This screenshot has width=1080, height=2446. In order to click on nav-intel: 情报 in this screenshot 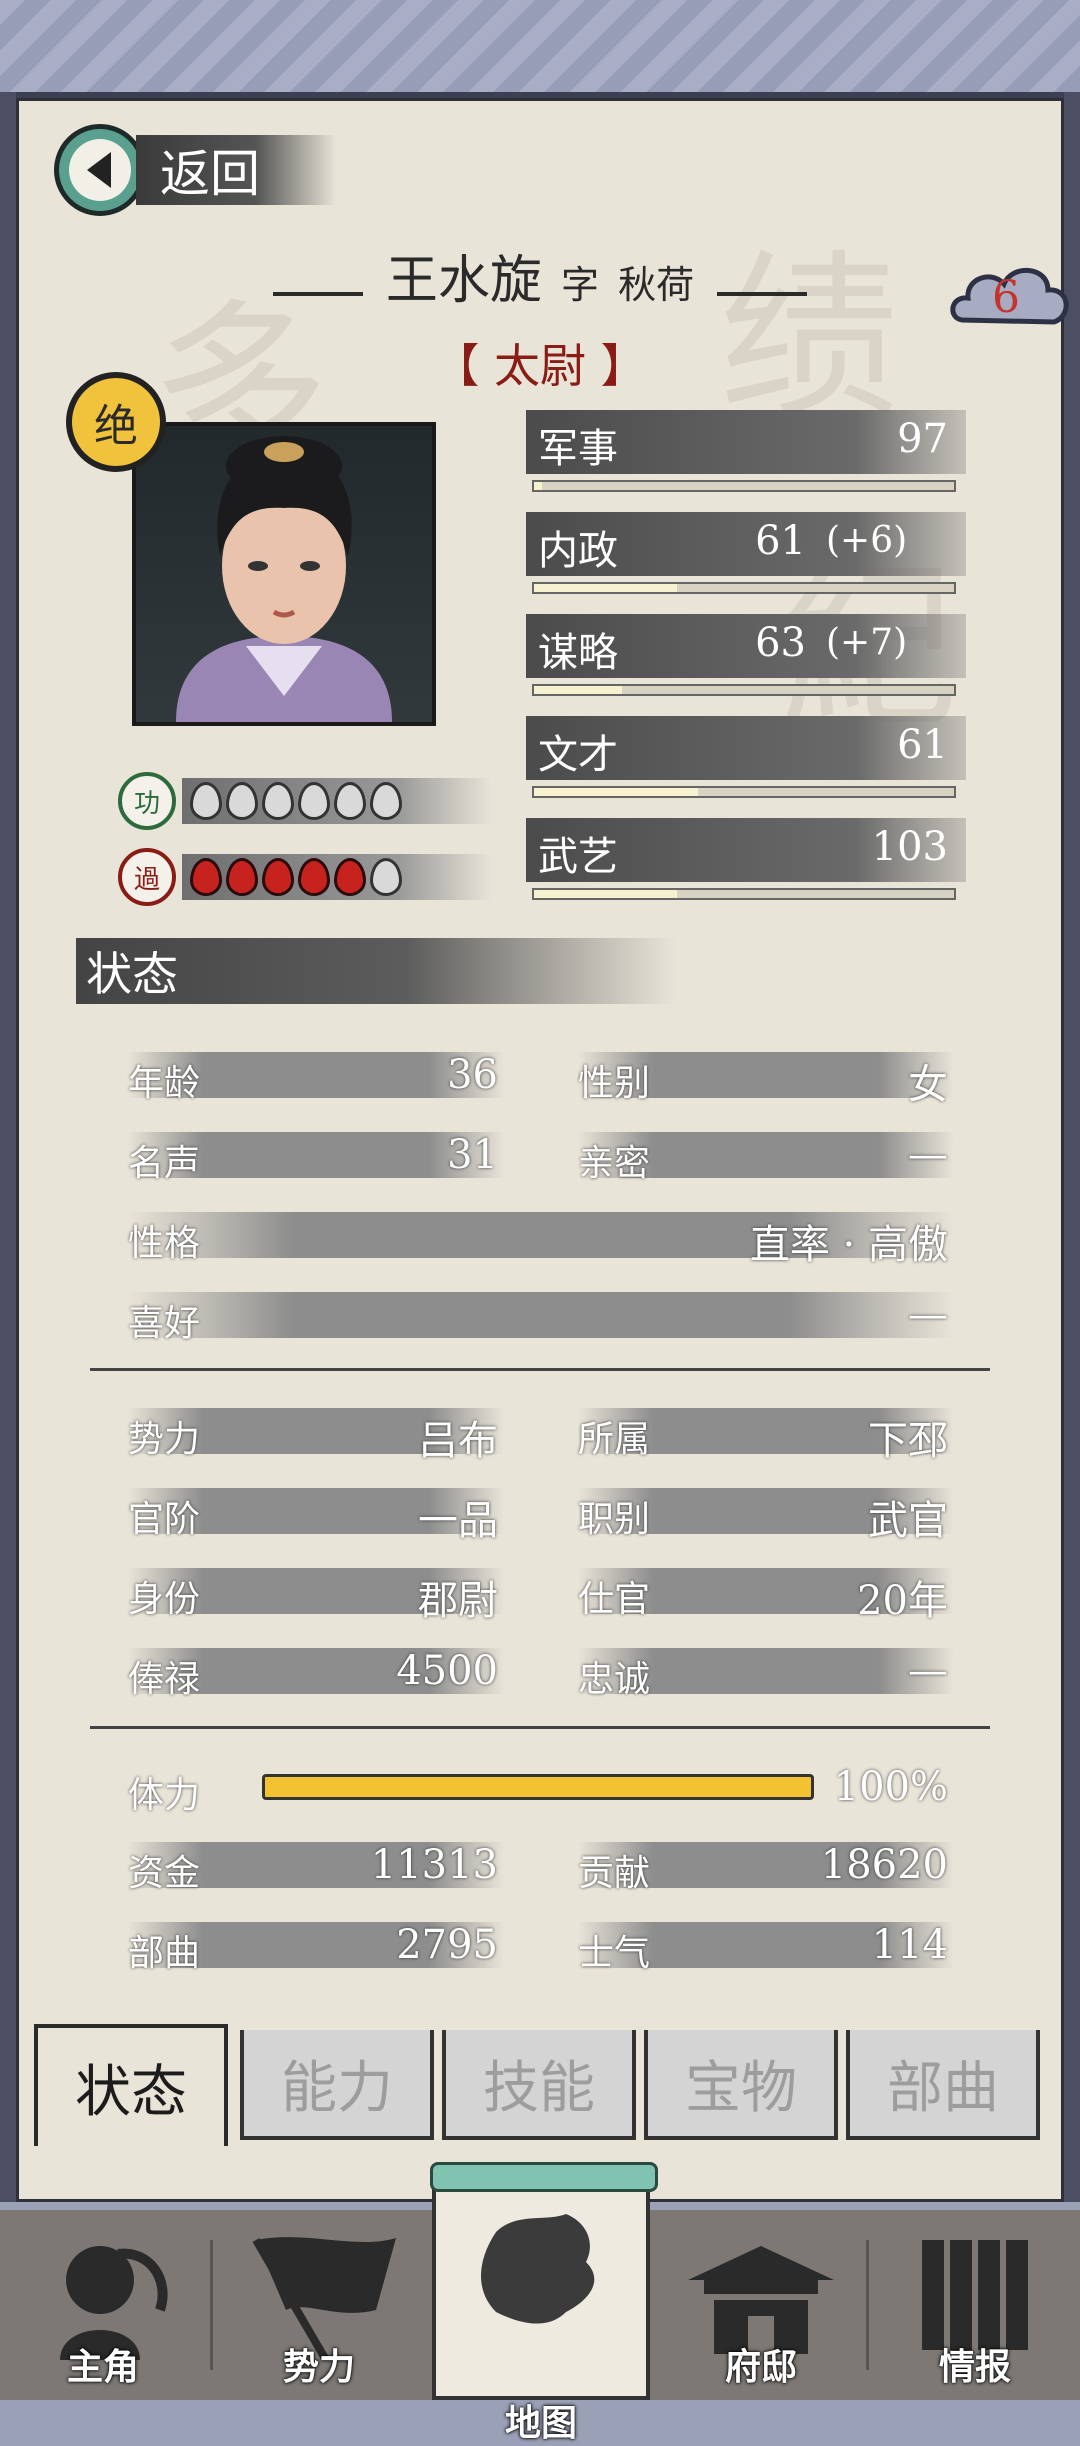, I will do `click(975, 2305)`.